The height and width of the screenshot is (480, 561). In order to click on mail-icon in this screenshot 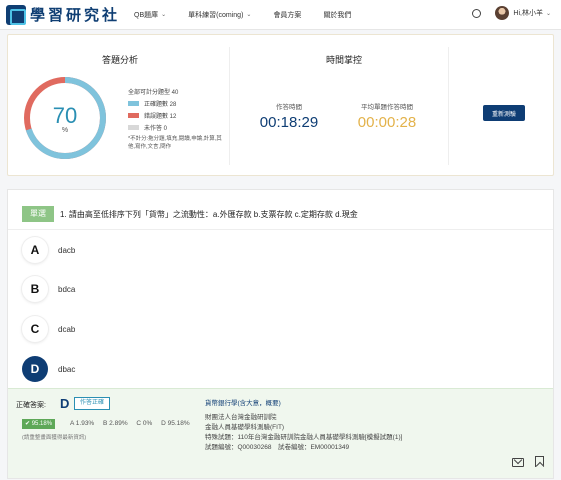, I will do `click(518, 462)`.